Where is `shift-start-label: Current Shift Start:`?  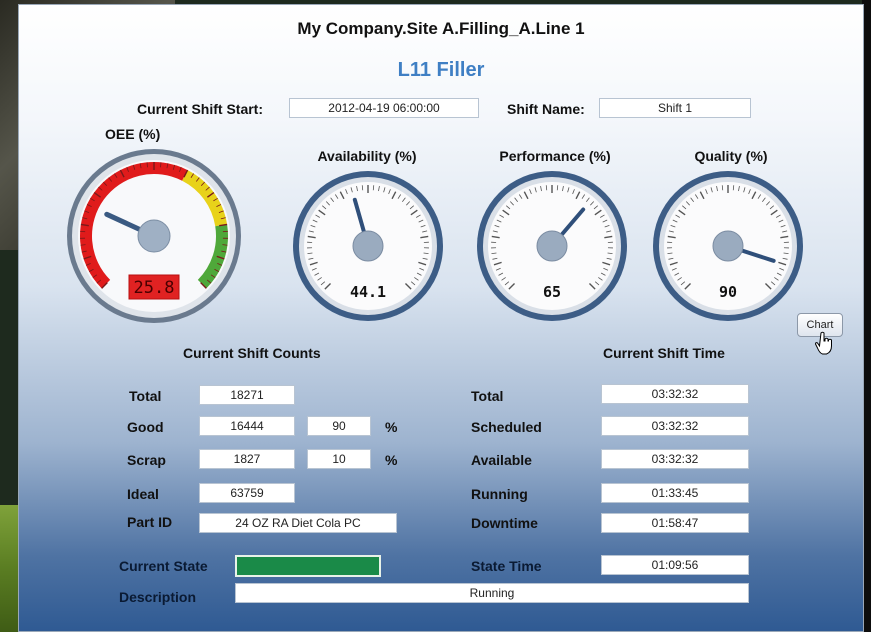 shift-start-label: Current Shift Start: is located at coordinates (200, 109).